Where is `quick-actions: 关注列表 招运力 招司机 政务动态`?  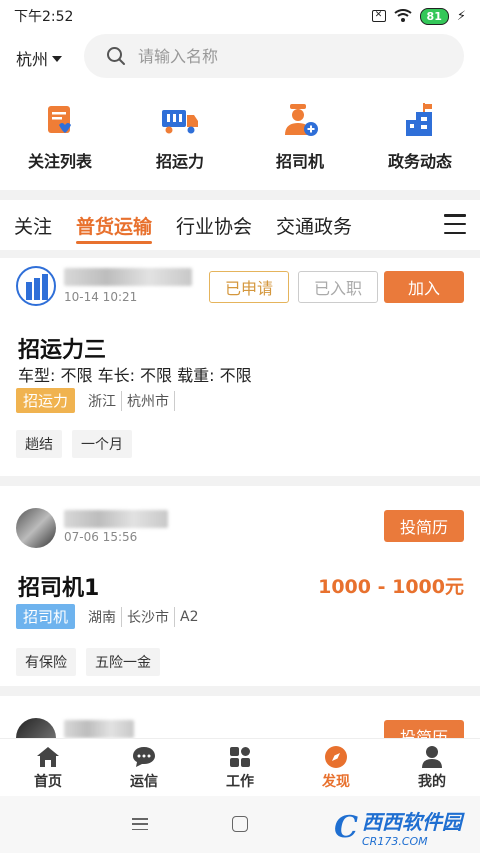
quick-actions: 关注列表 招运力 招司机 政务动态 is located at coordinates (240, 140).